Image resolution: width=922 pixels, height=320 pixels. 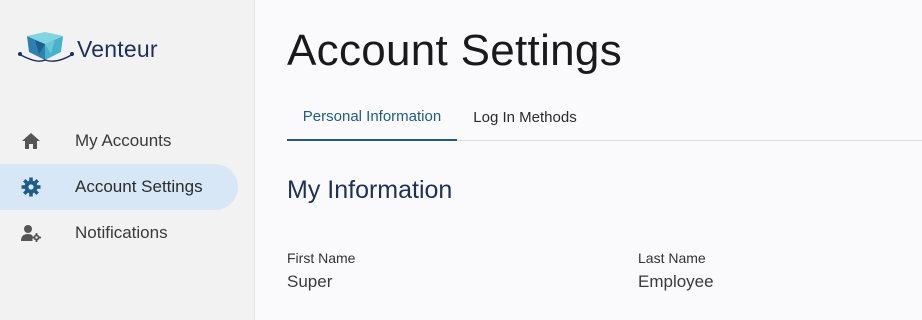 I want to click on first-name-value: Super, so click(x=310, y=281).